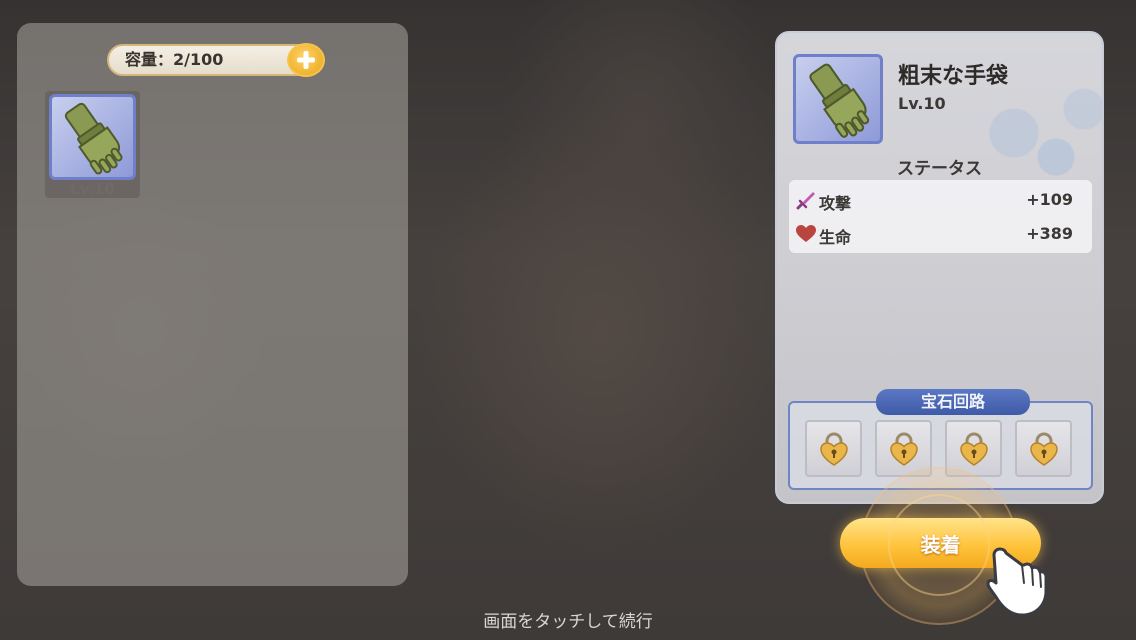 This screenshot has width=1136, height=640. I want to click on stat-label: 生命, so click(835, 237).